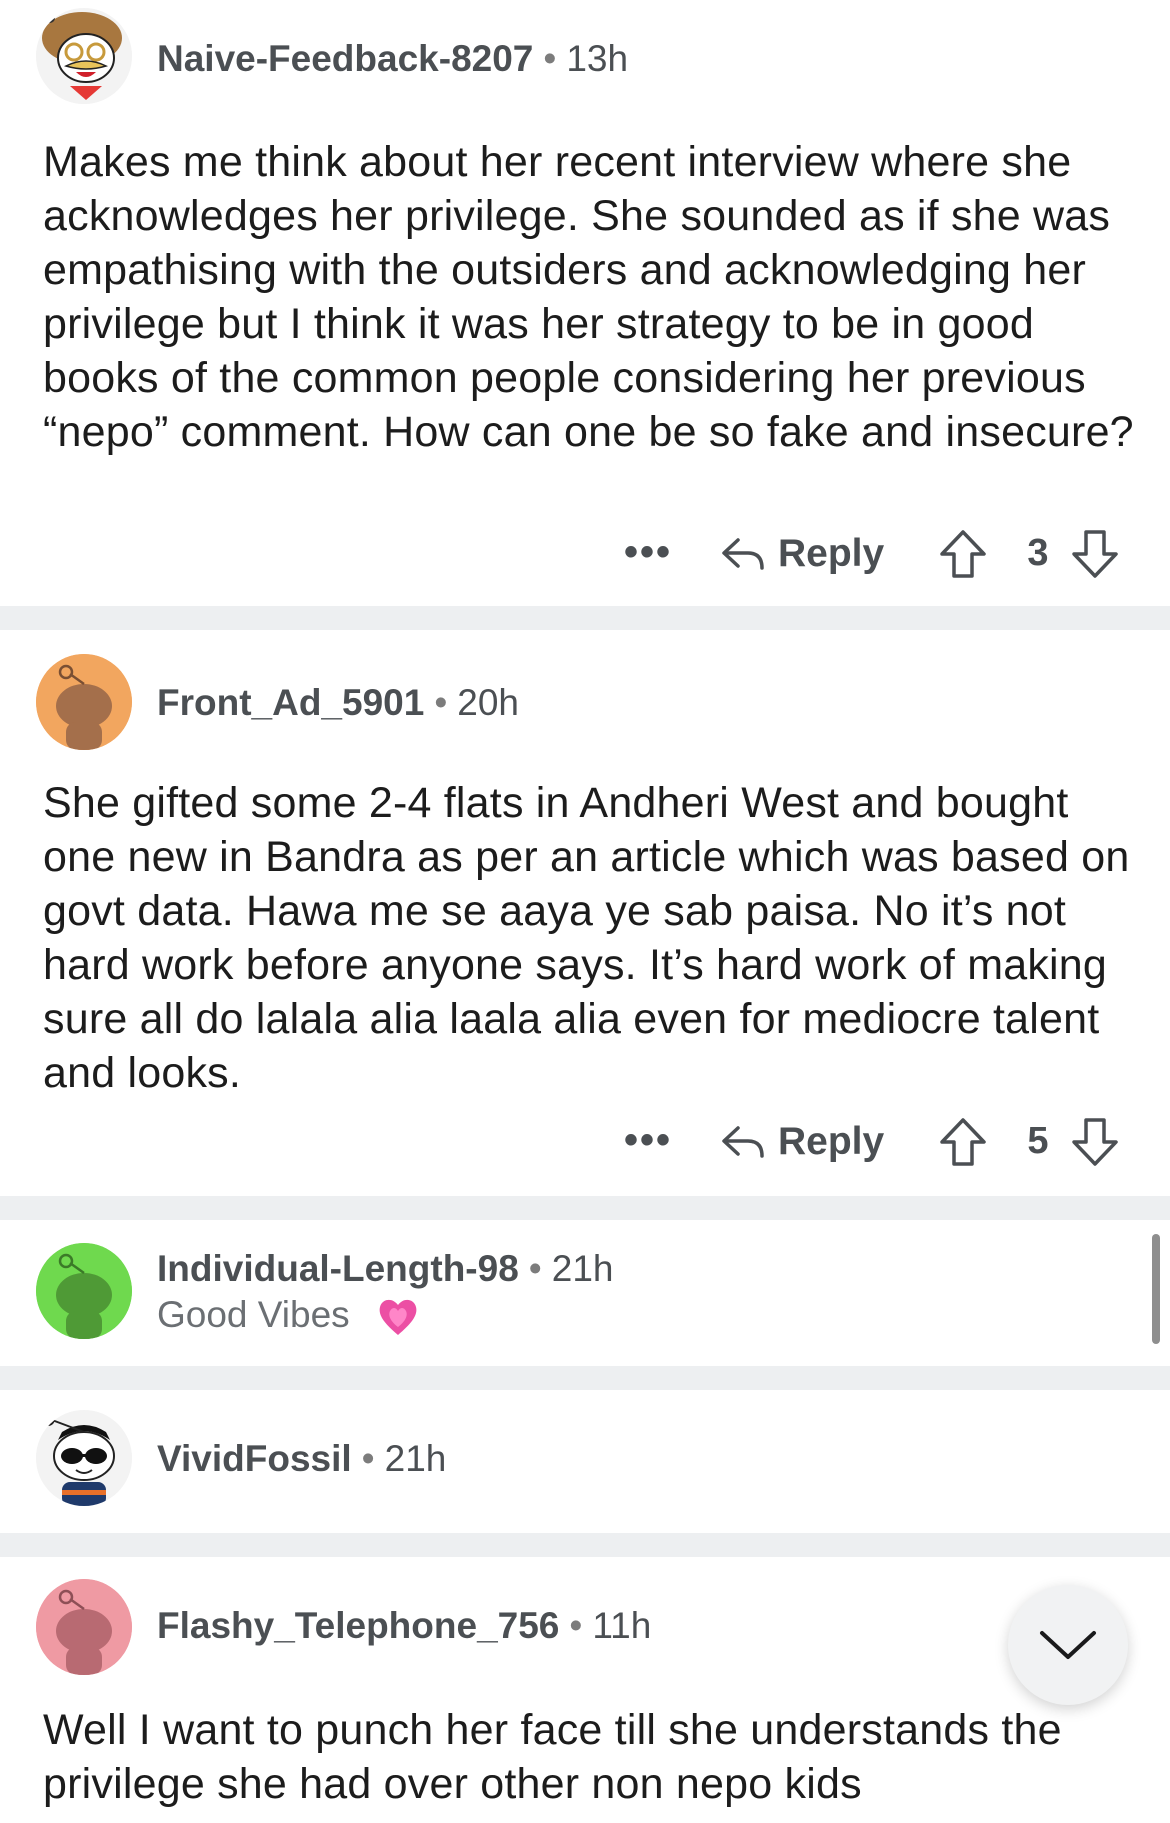 This screenshot has height=1823, width=1170. Describe the element at coordinates (254, 1458) in the screenshot. I see `username: VividFossil` at that location.